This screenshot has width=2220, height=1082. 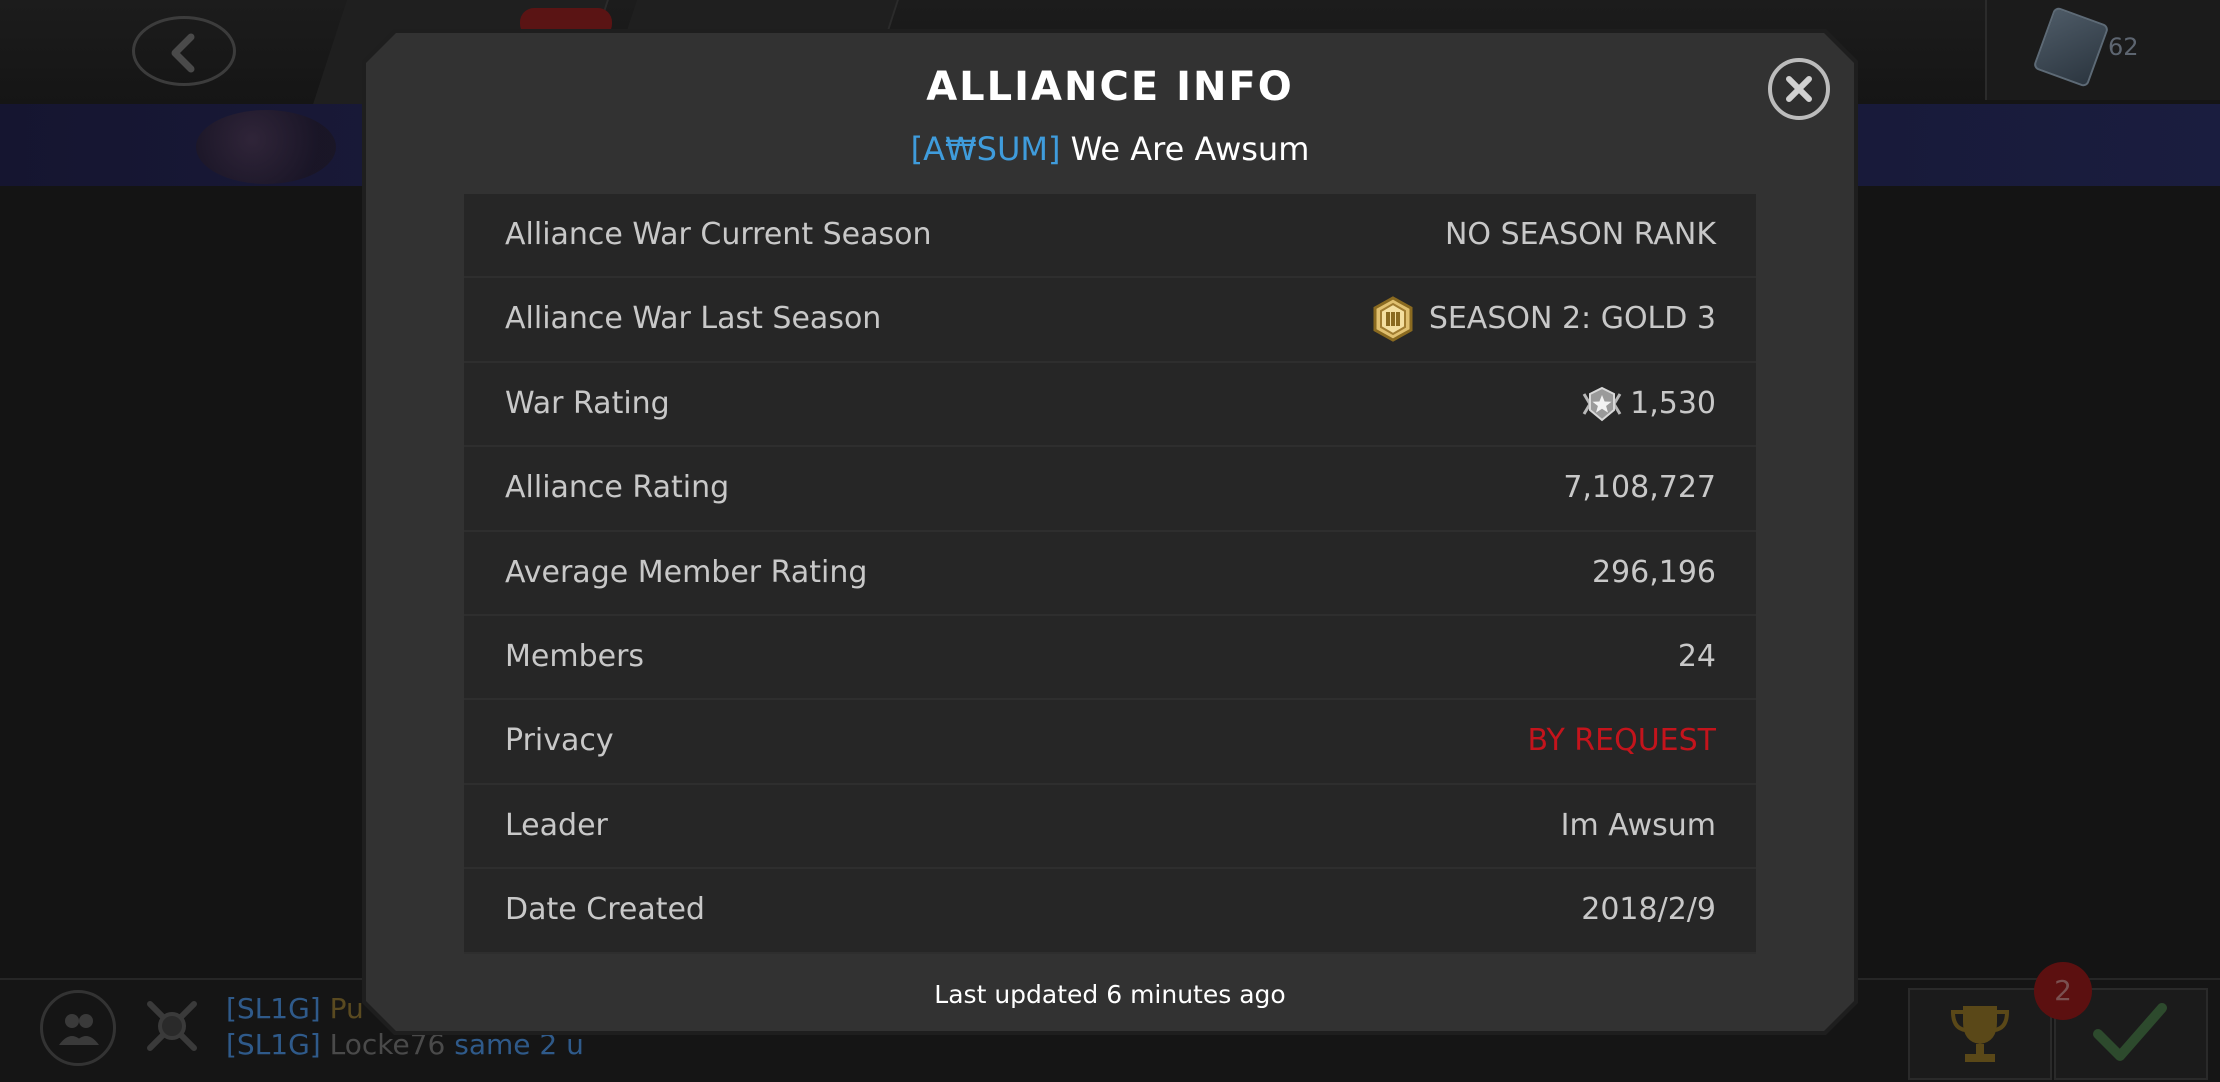 What do you see at coordinates (559, 741) in the screenshot?
I see `row-label: Privacy` at bounding box center [559, 741].